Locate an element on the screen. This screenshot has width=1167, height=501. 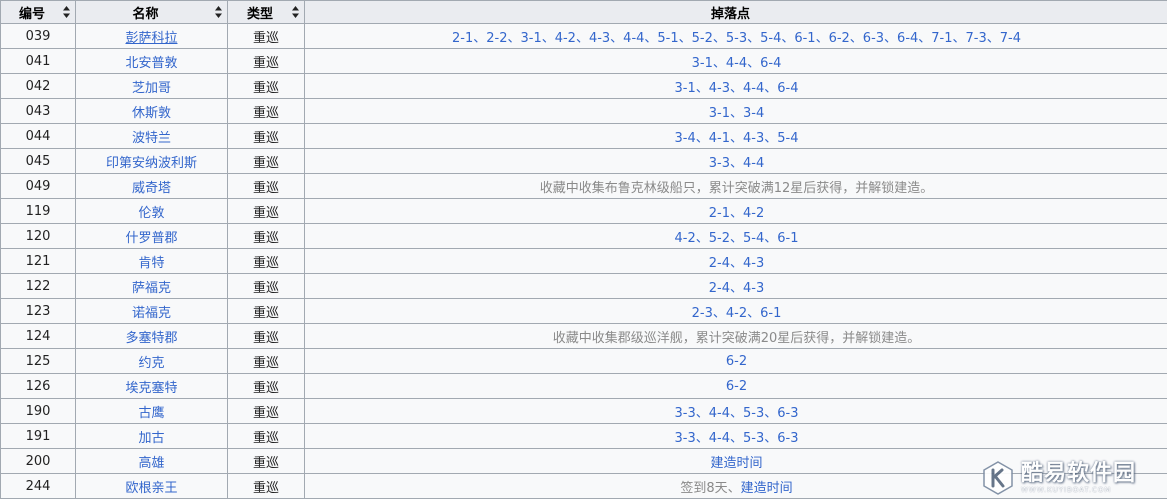
drop-locations: 3-1、4-4、6-4 is located at coordinates (737, 63).